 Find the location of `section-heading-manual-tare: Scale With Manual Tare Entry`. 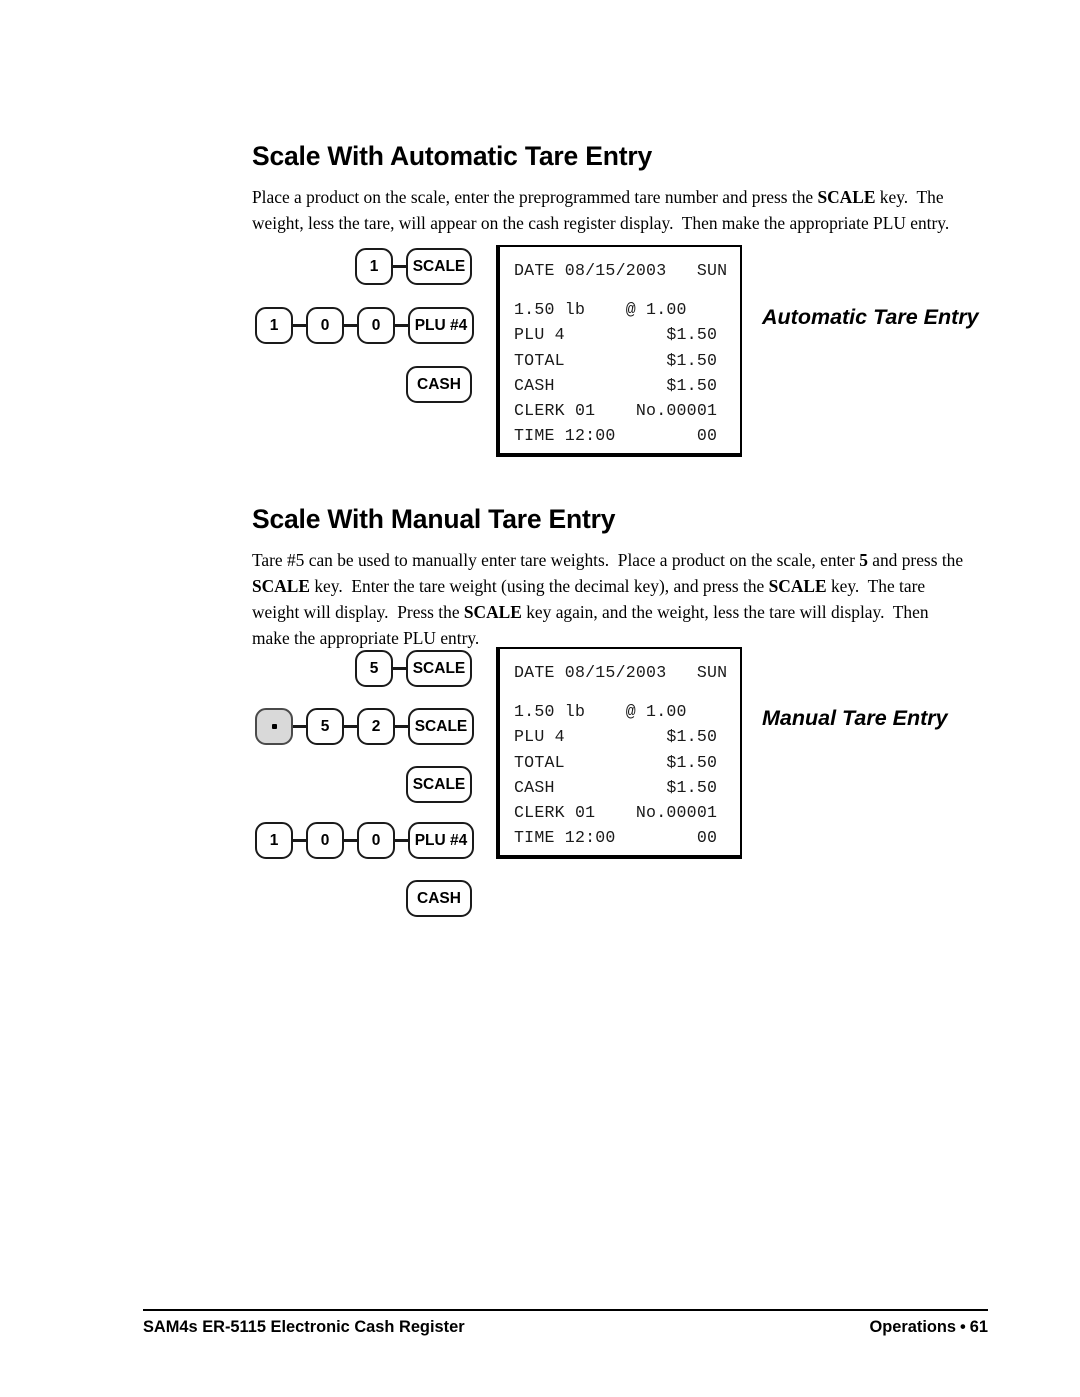

section-heading-manual-tare: Scale With Manual Tare Entry is located at coordinates (434, 518).